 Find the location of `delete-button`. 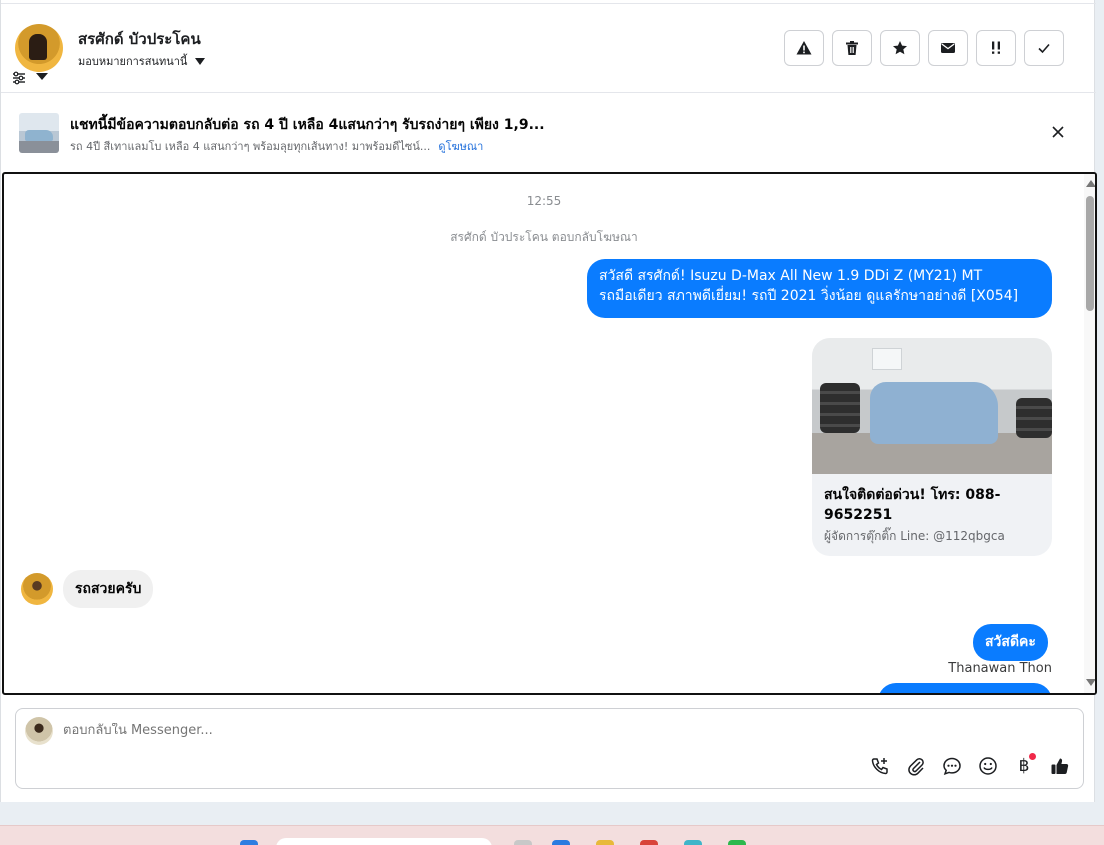

delete-button is located at coordinates (852, 48).